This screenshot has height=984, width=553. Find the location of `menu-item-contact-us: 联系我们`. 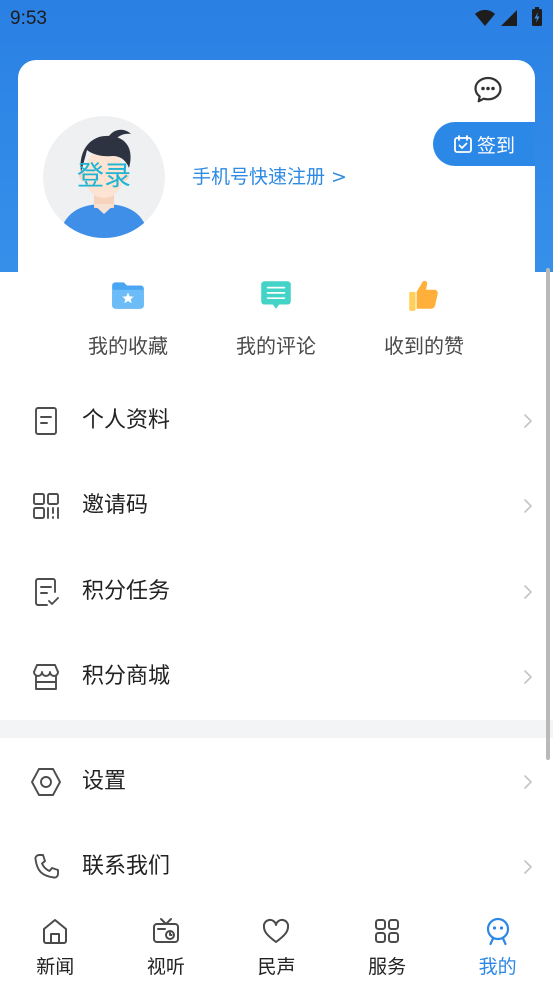

menu-item-contact-us: 联系我们 is located at coordinates (276, 867).